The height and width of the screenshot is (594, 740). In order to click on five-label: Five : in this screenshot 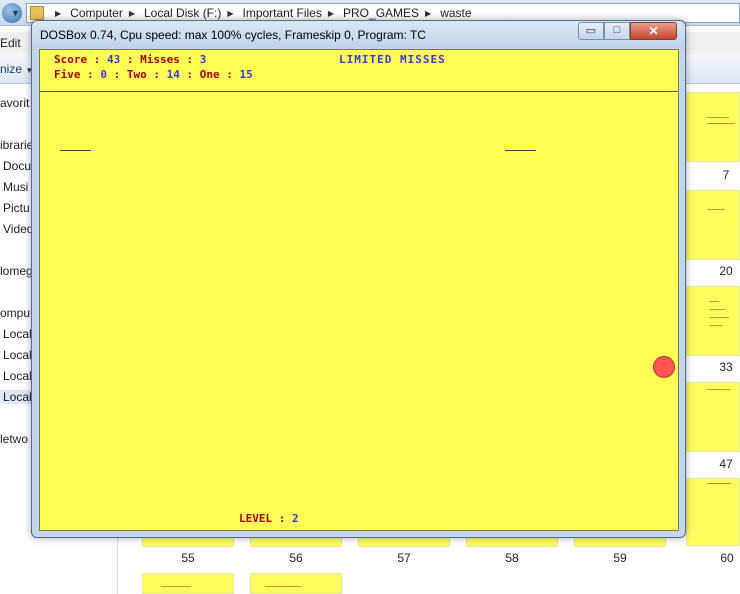, I will do `click(77, 74)`.